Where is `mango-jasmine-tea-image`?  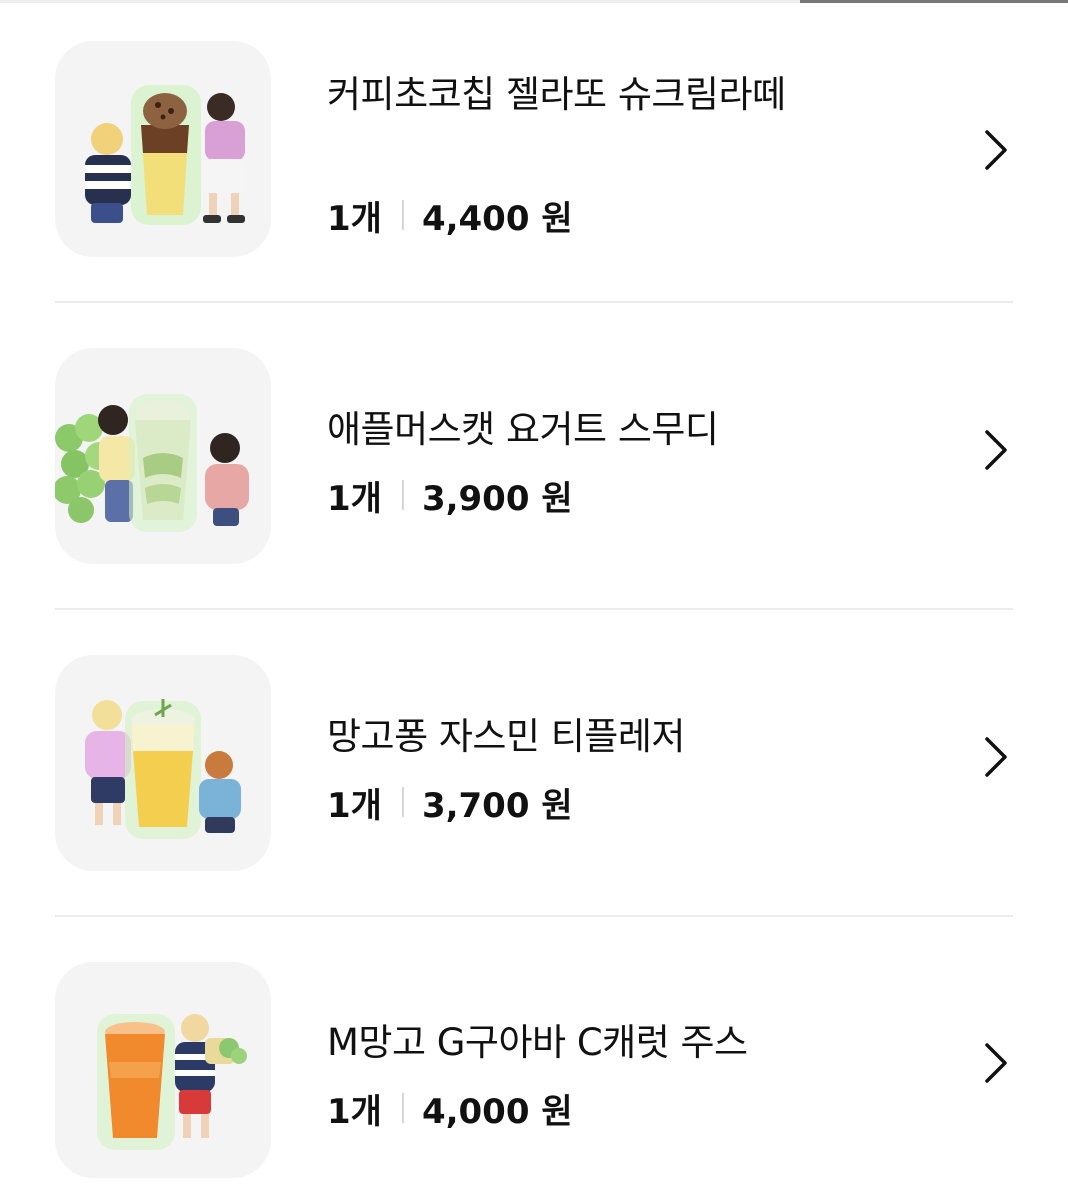
mango-jasmine-tea-image is located at coordinates (163, 763).